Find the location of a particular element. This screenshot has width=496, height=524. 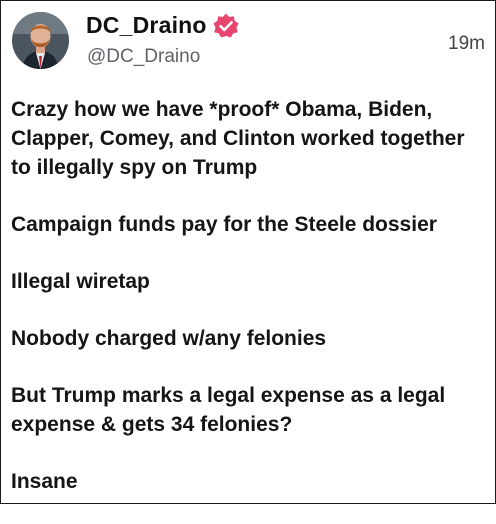

display-name: DC_Draino is located at coordinates (146, 25).